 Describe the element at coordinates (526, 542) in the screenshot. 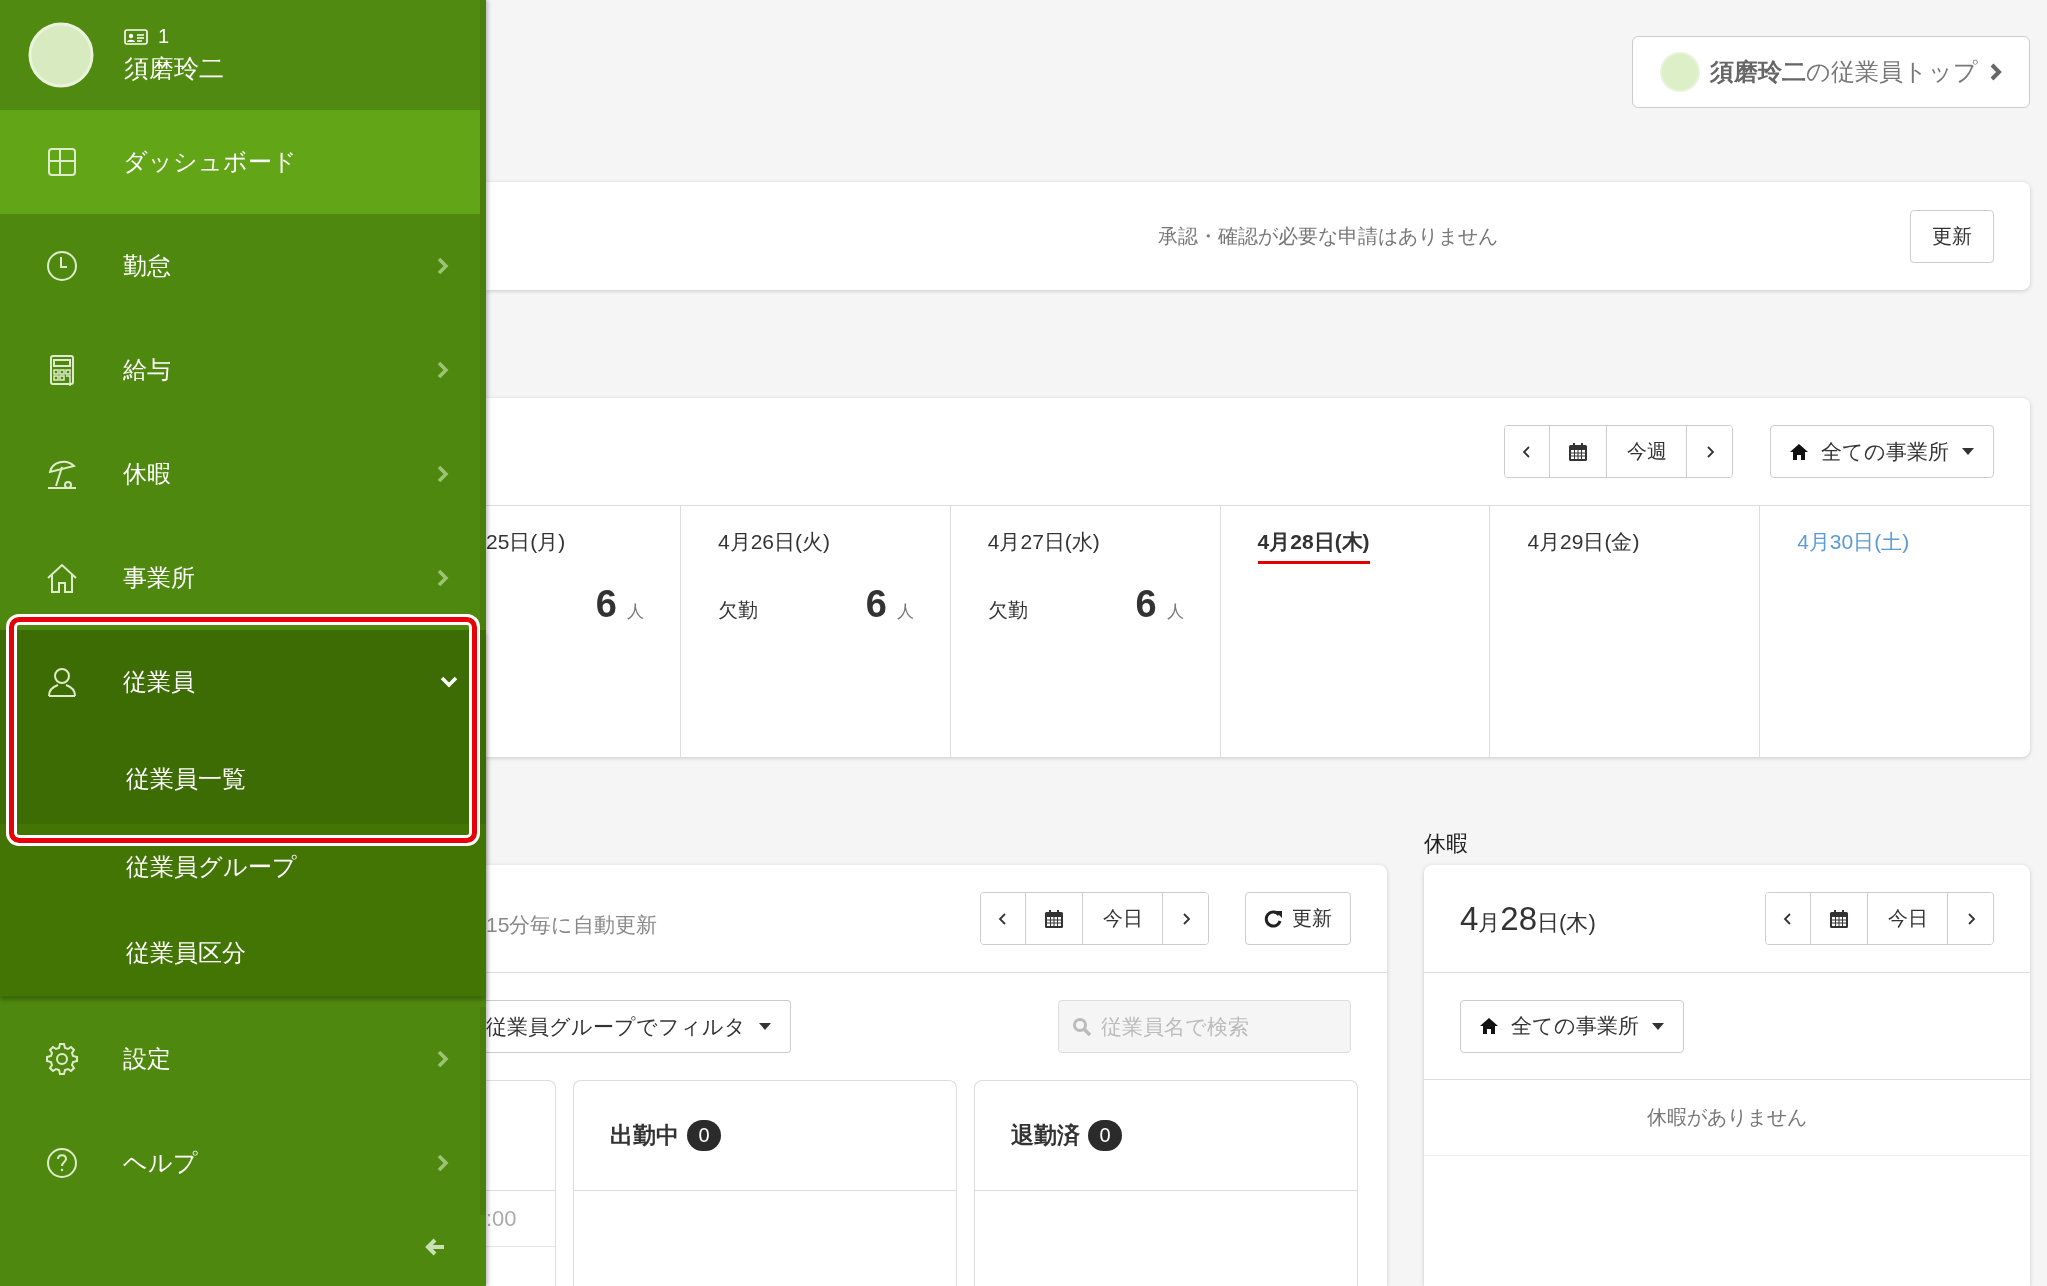

I see `day-date: 25日(月)` at that location.